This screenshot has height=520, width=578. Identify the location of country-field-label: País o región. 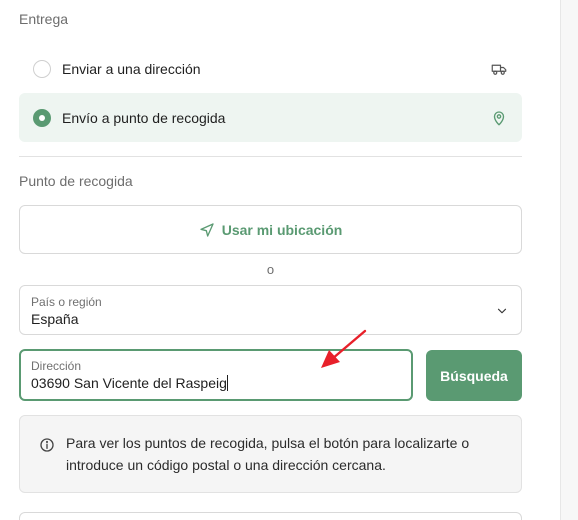
(66, 302).